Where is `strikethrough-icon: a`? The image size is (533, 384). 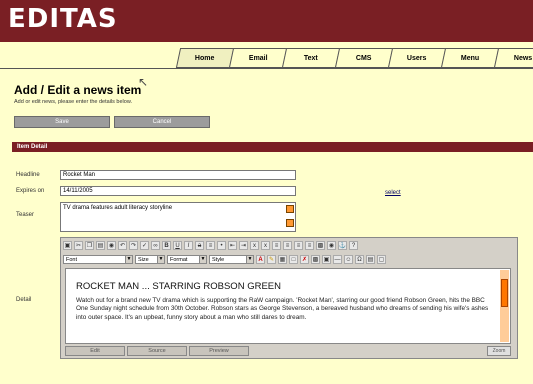
strikethrough-icon: a is located at coordinates (199, 245).